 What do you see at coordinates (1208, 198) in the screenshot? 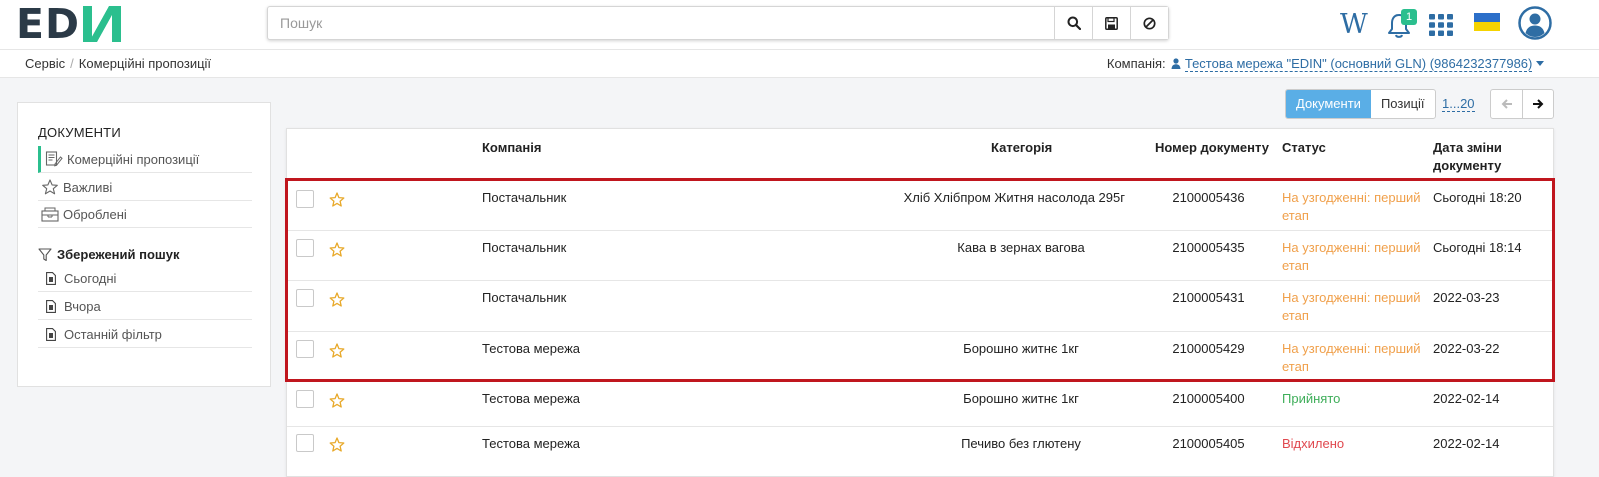
I see `cell-doc-number: 2100005436` at bounding box center [1208, 198].